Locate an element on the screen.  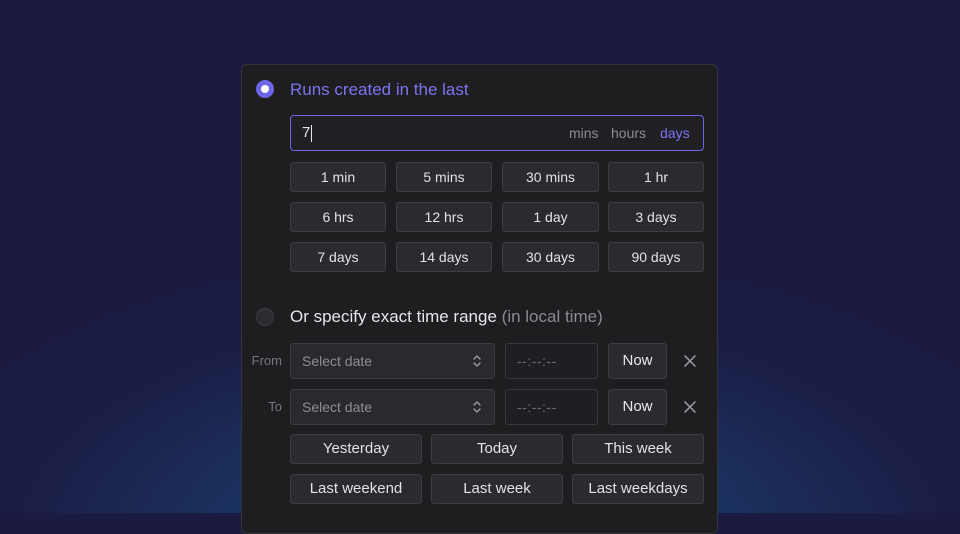
text-caret is located at coordinates (311, 133).